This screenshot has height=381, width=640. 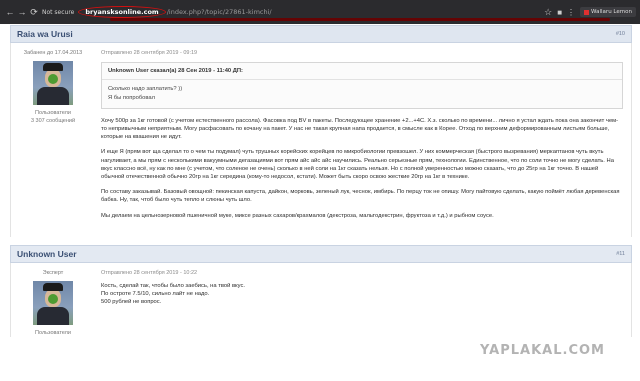 What do you see at coordinates (58, 12) in the screenshot?
I see `security-indicator: Not secure` at bounding box center [58, 12].